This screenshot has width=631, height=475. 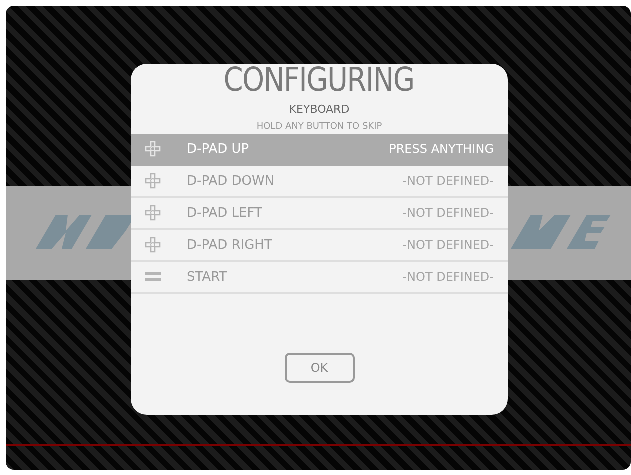 What do you see at coordinates (225, 213) in the screenshot?
I see `input-label: D-PAD LEFT` at bounding box center [225, 213].